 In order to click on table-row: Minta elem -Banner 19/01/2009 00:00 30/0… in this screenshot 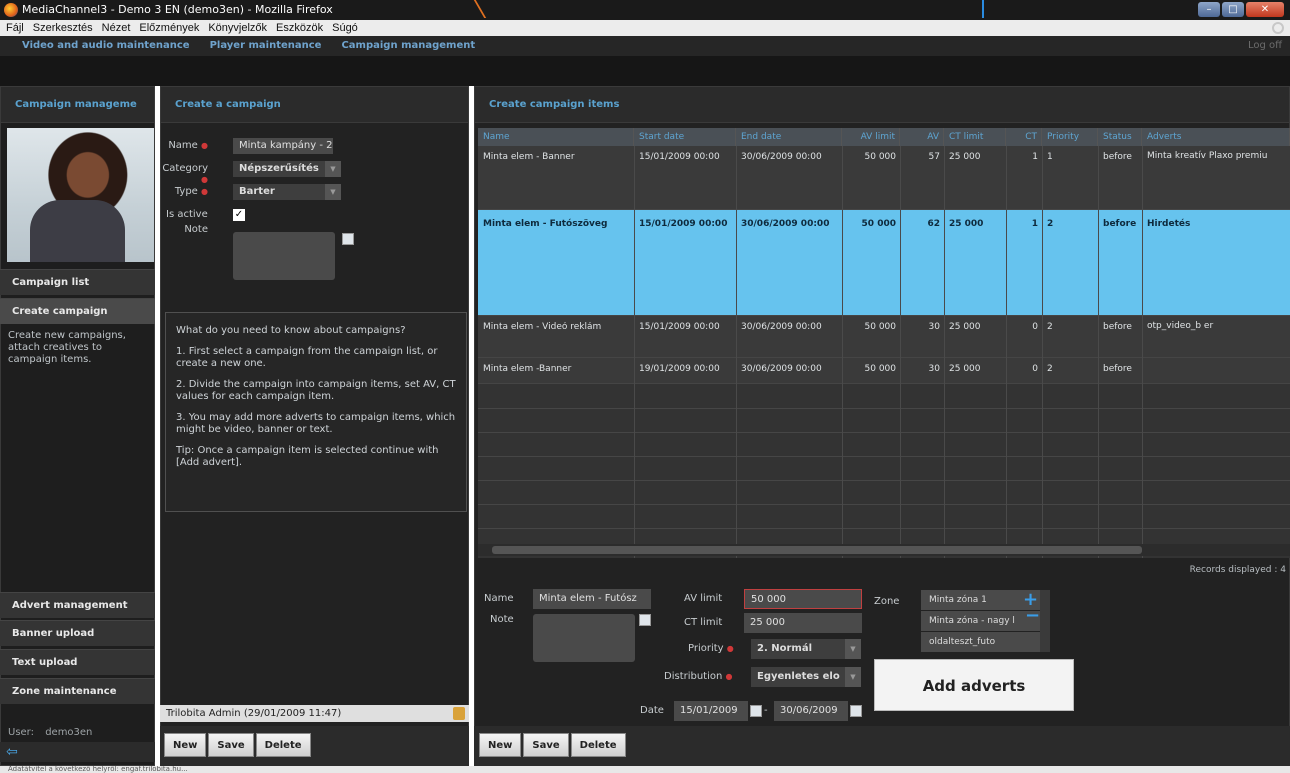, I will do `click(884, 371)`.